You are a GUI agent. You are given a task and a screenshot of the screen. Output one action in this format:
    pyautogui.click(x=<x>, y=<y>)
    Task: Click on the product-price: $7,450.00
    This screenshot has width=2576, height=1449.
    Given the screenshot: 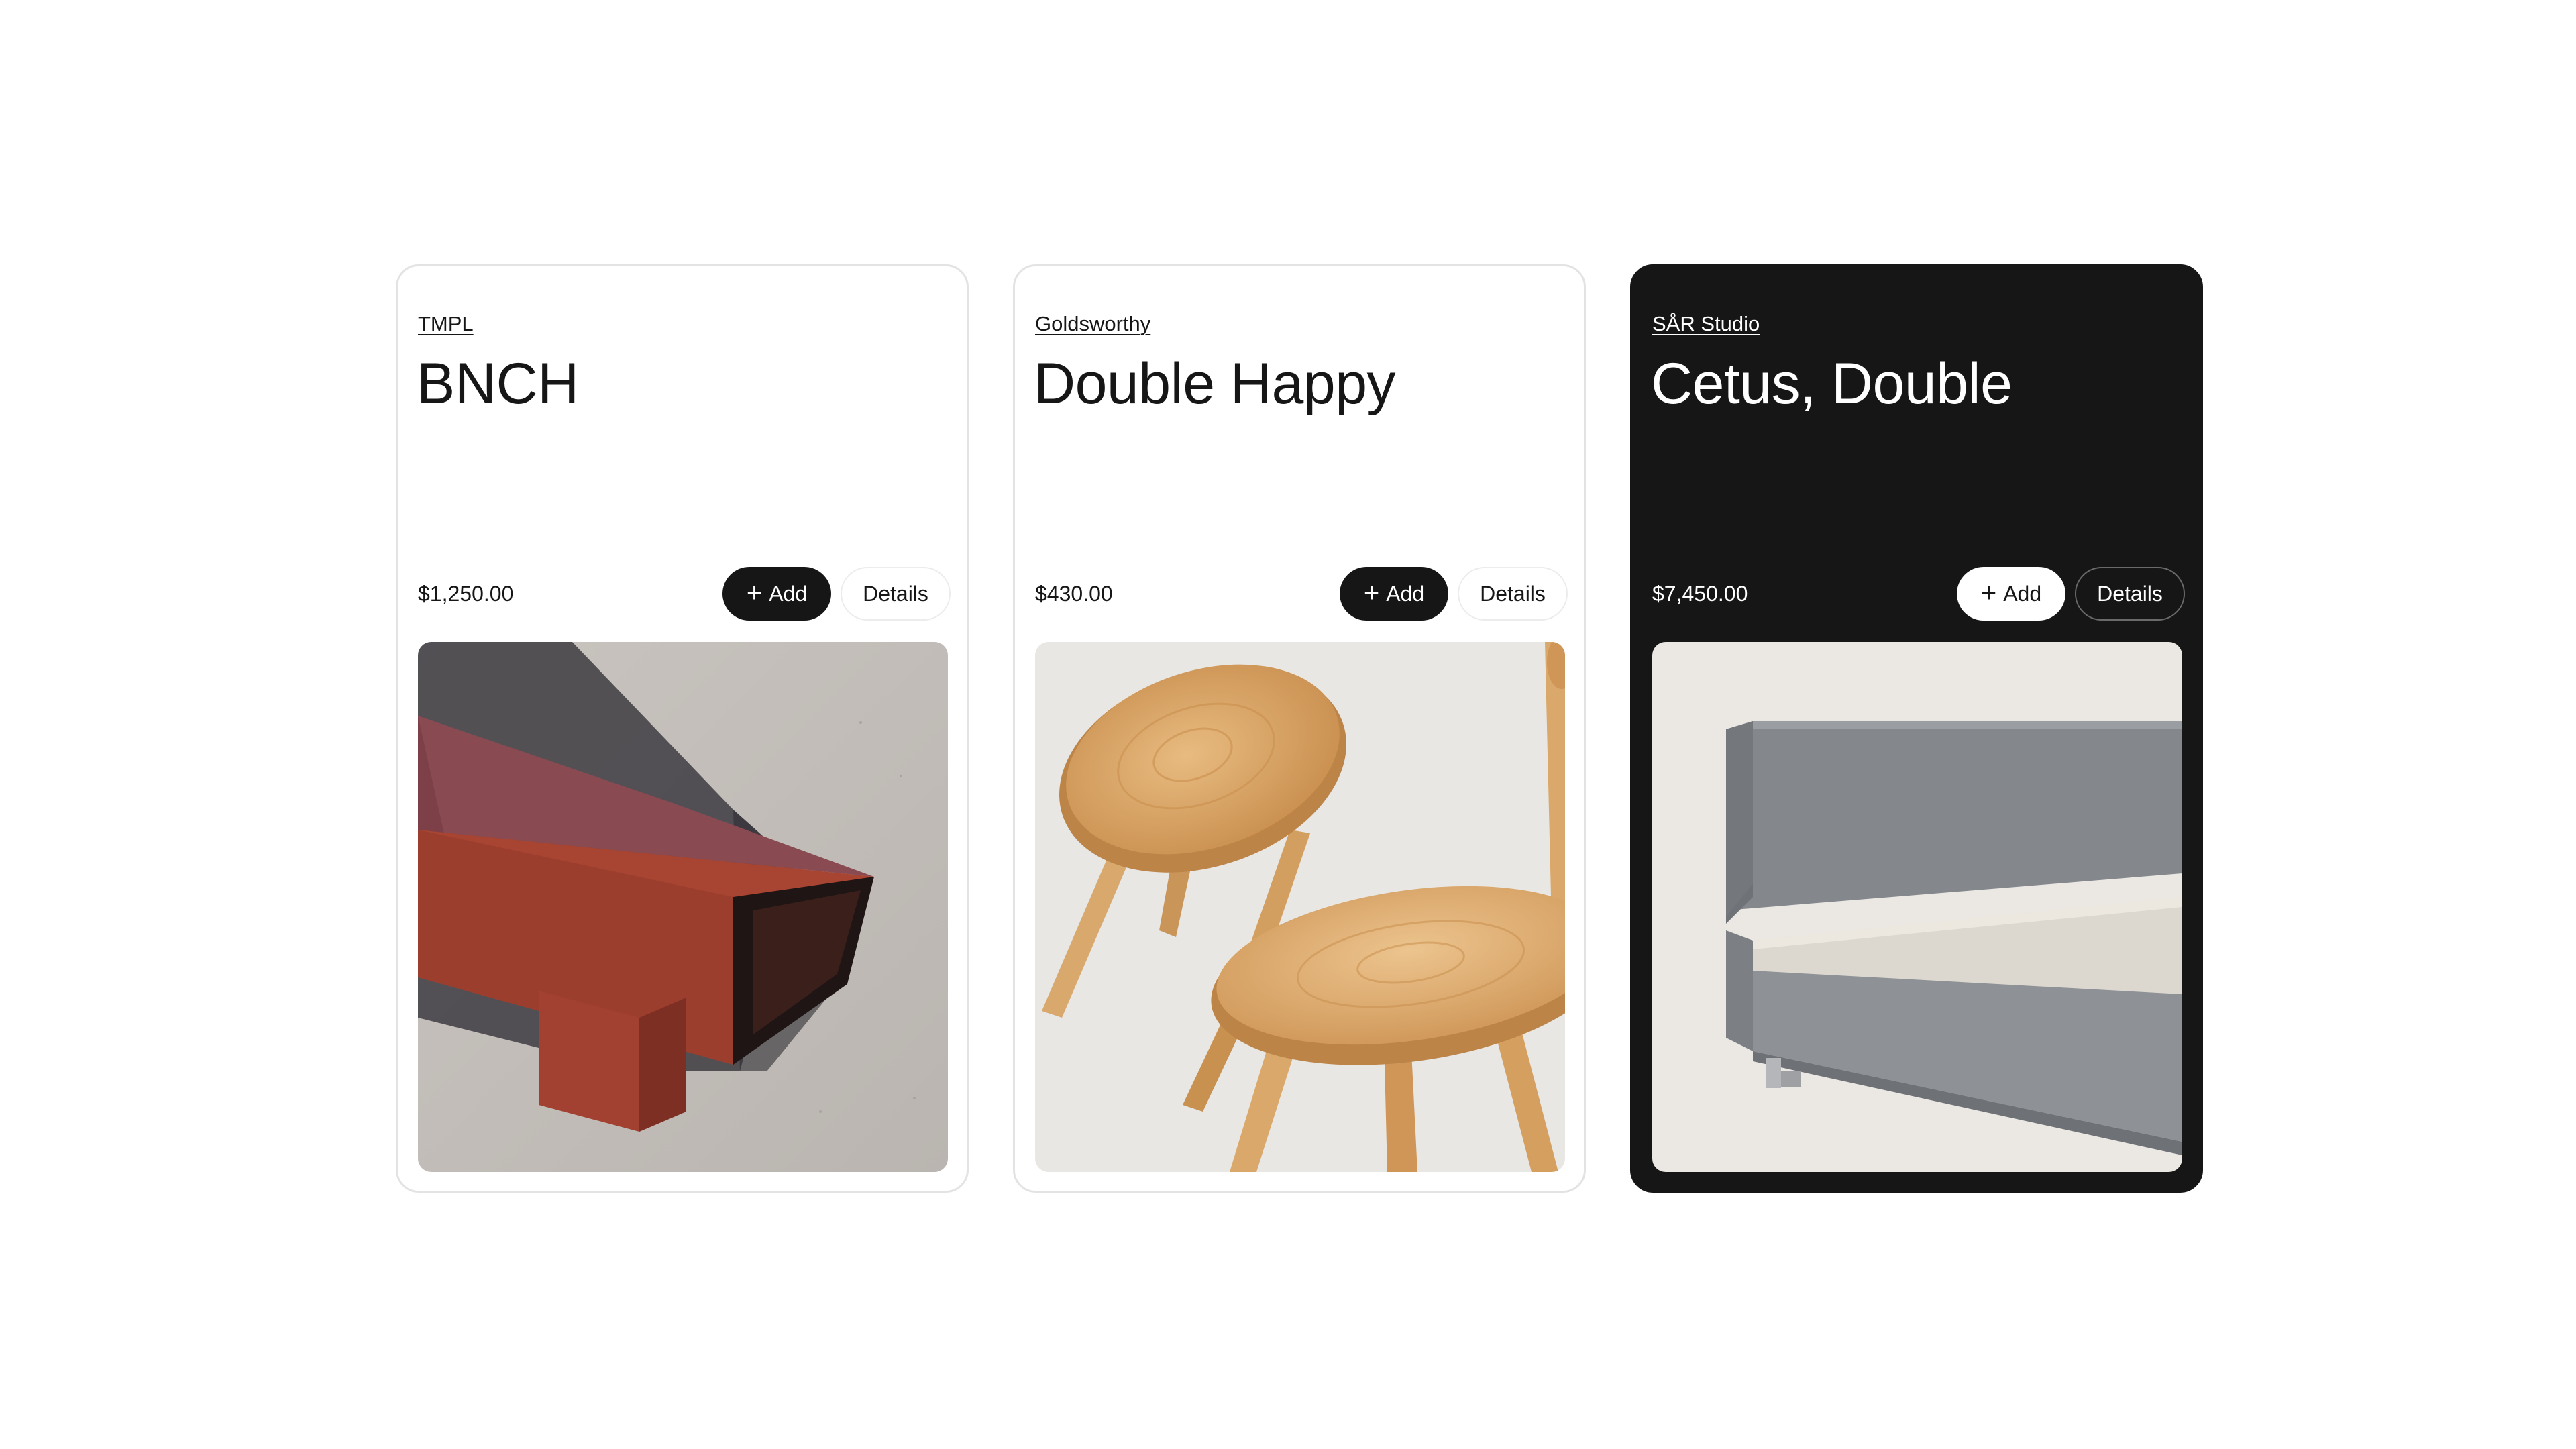 What is the action you would take?
    pyautogui.click(x=1700, y=594)
    